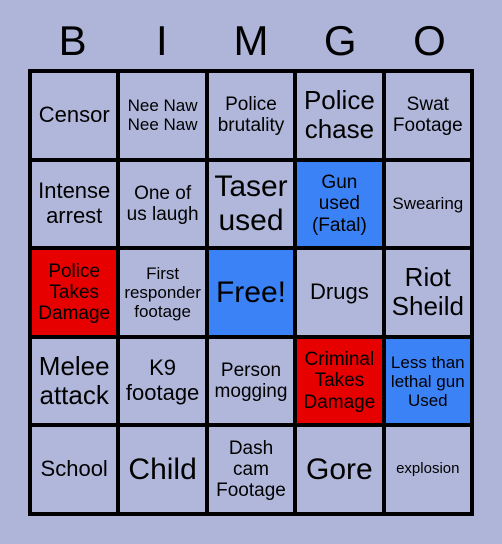 The height and width of the screenshot is (544, 502). I want to click on bingo-cell: Free!, so click(251, 292).